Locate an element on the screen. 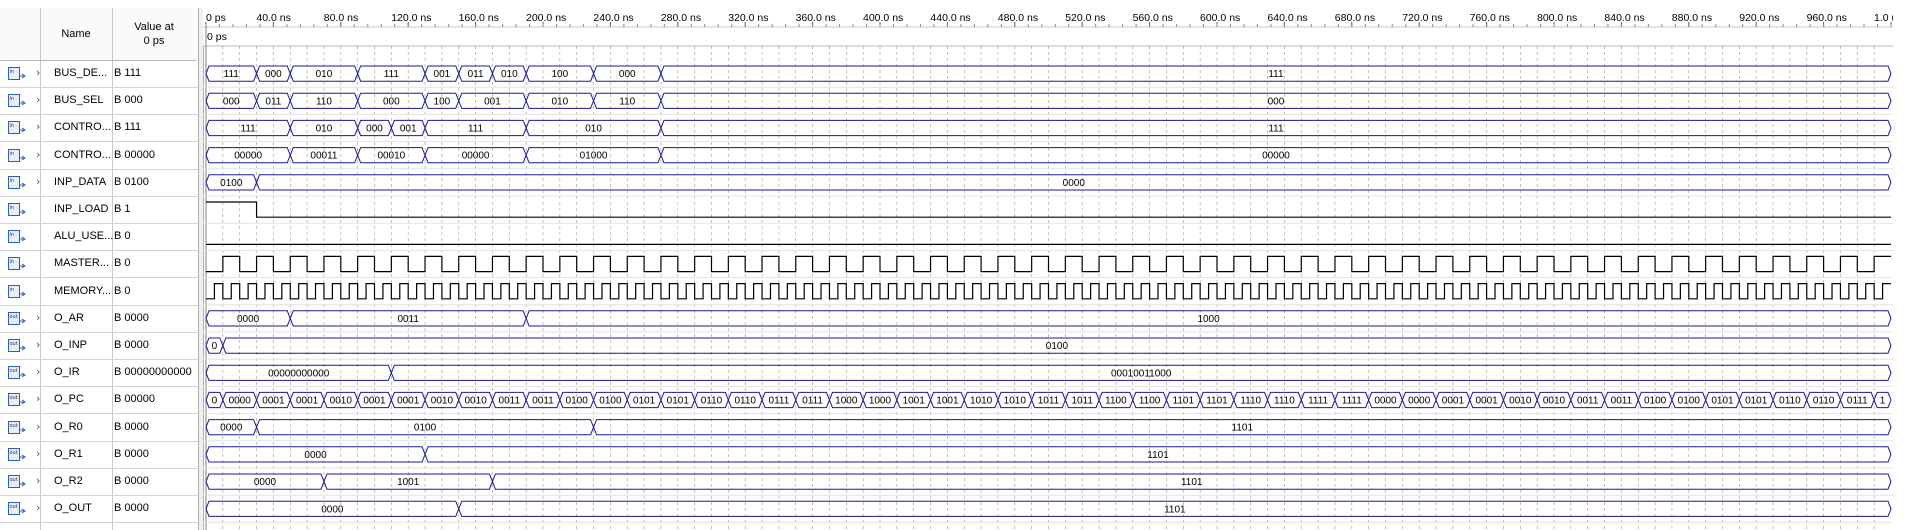 The image size is (1917, 530). bus-value-label: 0101 is located at coordinates (1756, 401).